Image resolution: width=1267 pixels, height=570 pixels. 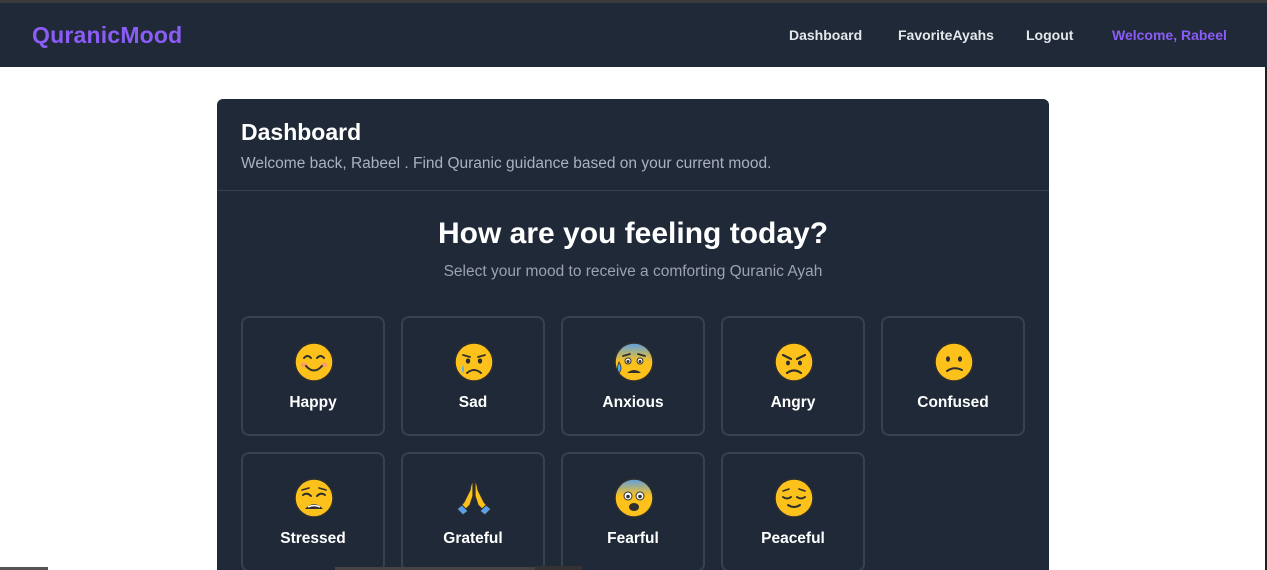 I want to click on smiling-face-icon, so click(x=314, y=362).